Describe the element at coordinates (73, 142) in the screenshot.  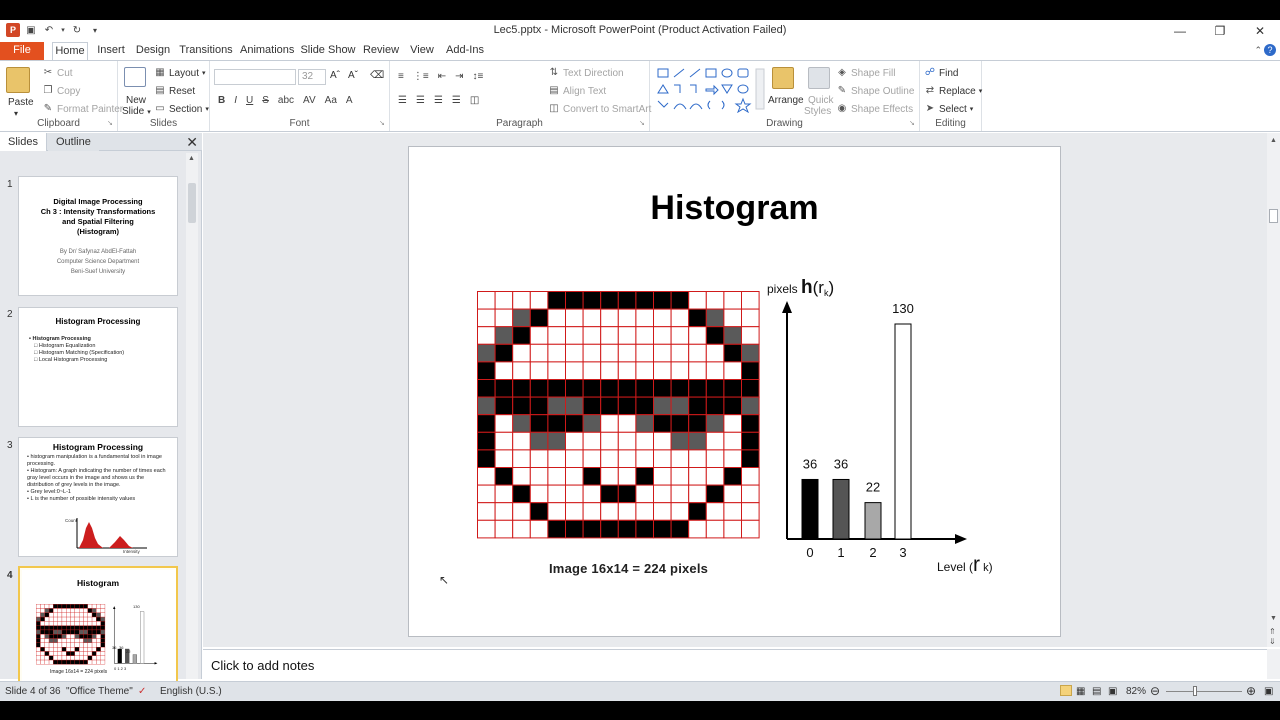
I see `tab-outline-pane: Outline` at that location.